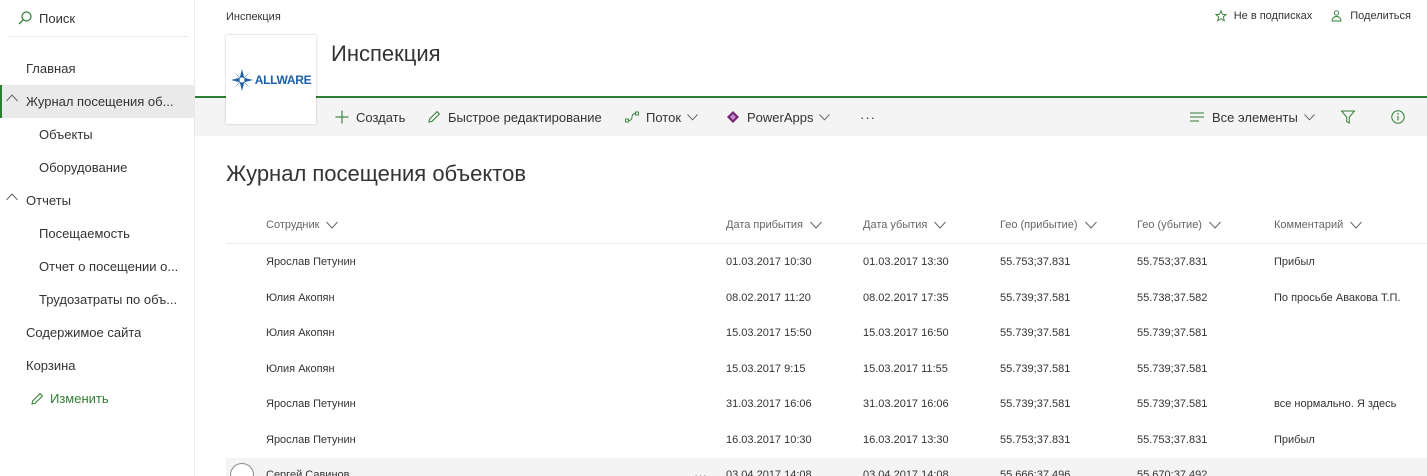  What do you see at coordinates (57, 18) in the screenshot?
I see `search-label: Поиск` at bounding box center [57, 18].